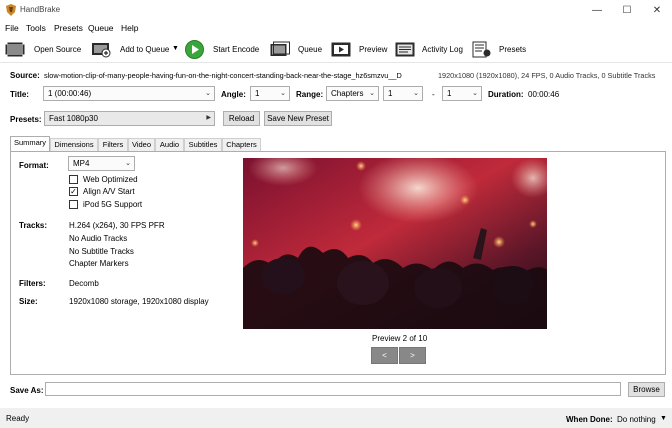 This screenshot has width=672, height=428. I want to click on when-done-dropdown: Do nothing, so click(636, 419).